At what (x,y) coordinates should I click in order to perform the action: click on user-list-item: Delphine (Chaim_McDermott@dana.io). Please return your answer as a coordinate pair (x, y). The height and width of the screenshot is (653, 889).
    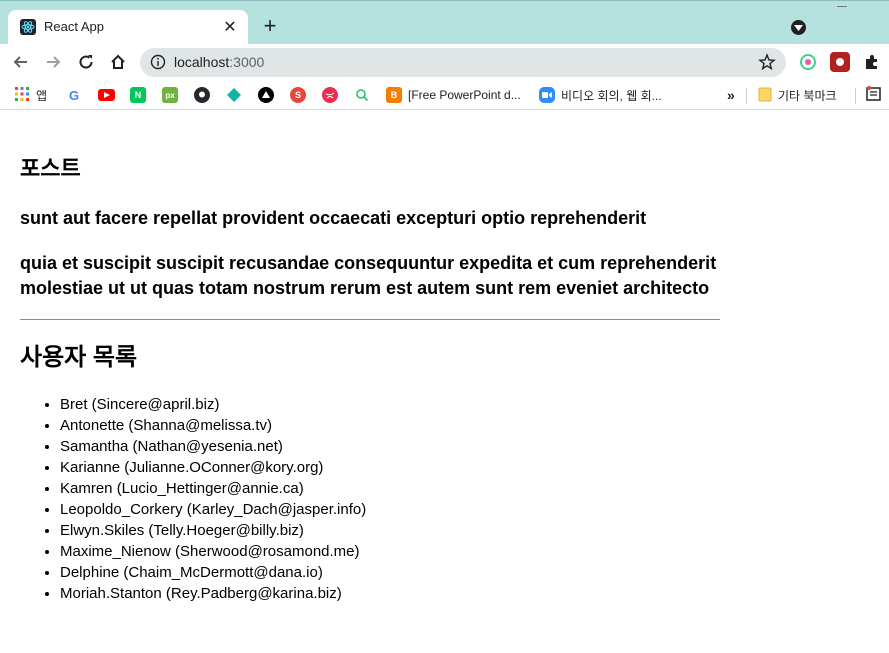
    Looking at the image, I should click on (390, 572).